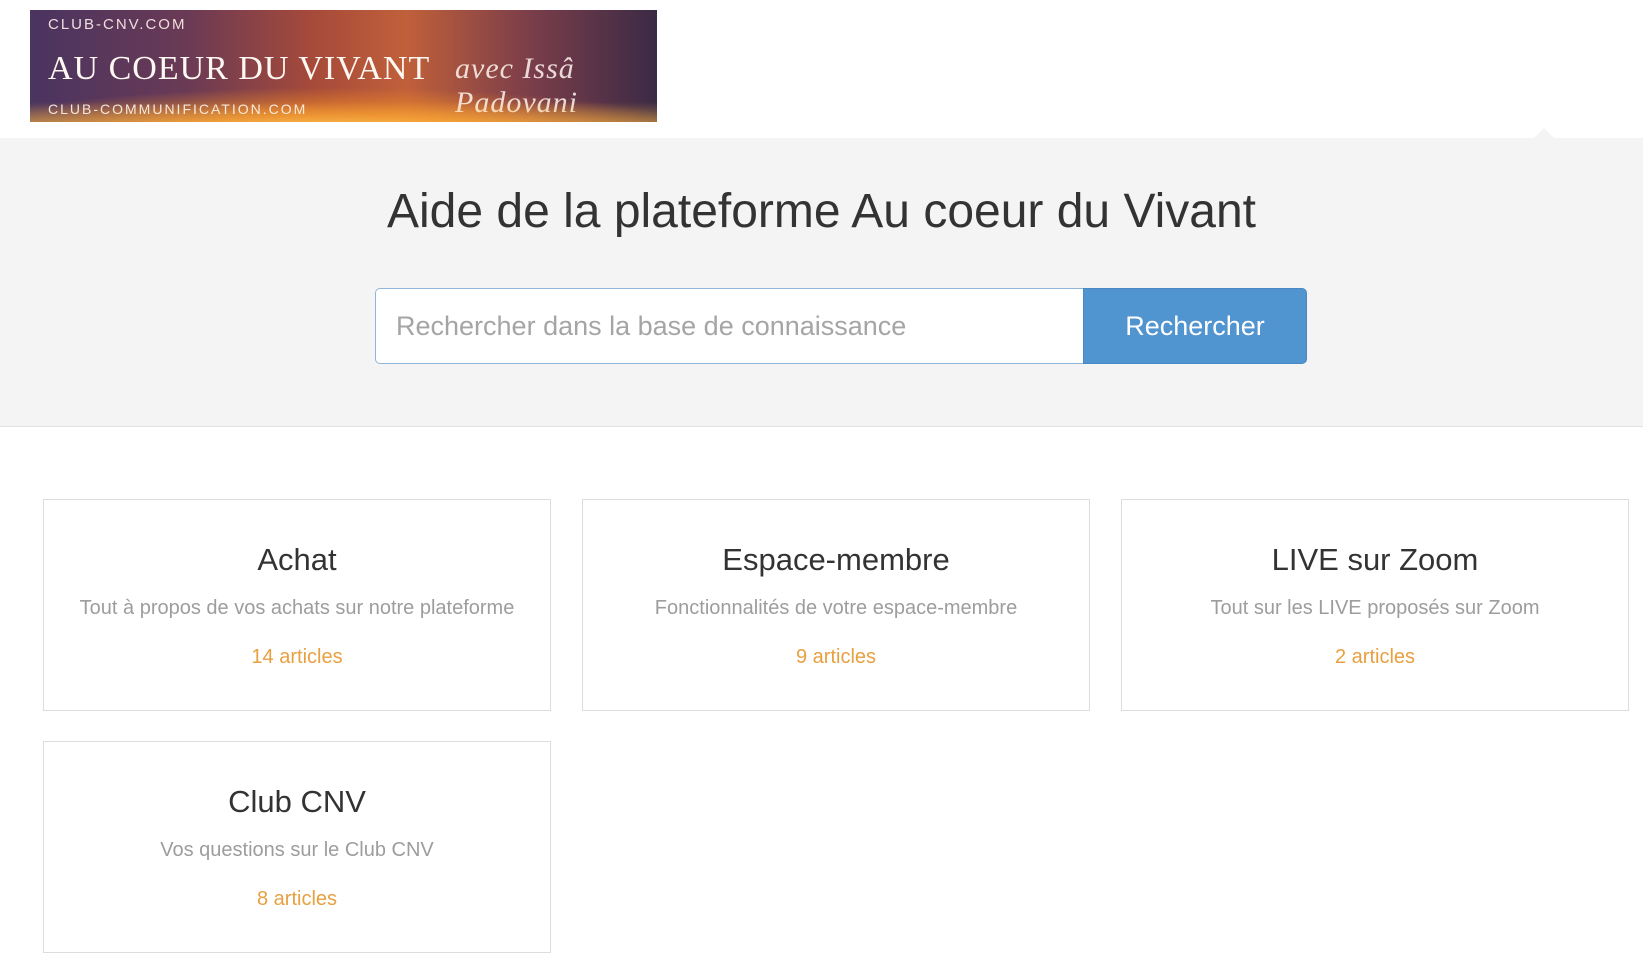 This screenshot has width=1643, height=973. What do you see at coordinates (297, 850) in the screenshot?
I see `category-description: Vos questions sur le Club CNV` at bounding box center [297, 850].